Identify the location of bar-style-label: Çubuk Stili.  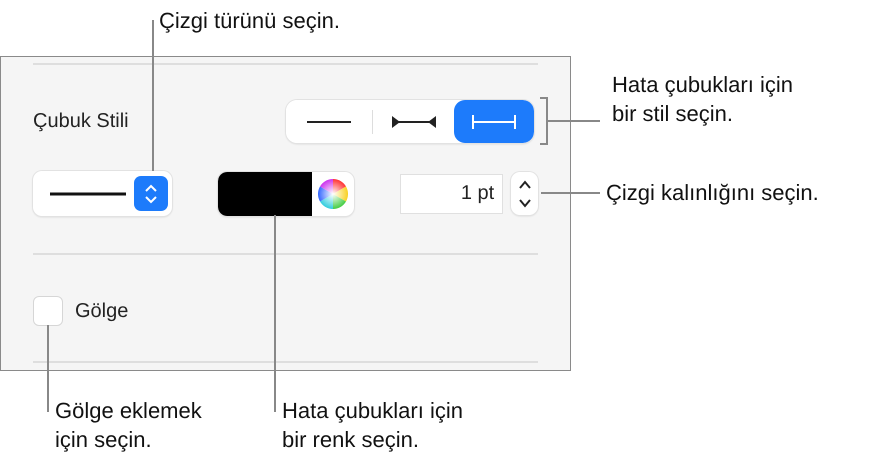
(81, 121).